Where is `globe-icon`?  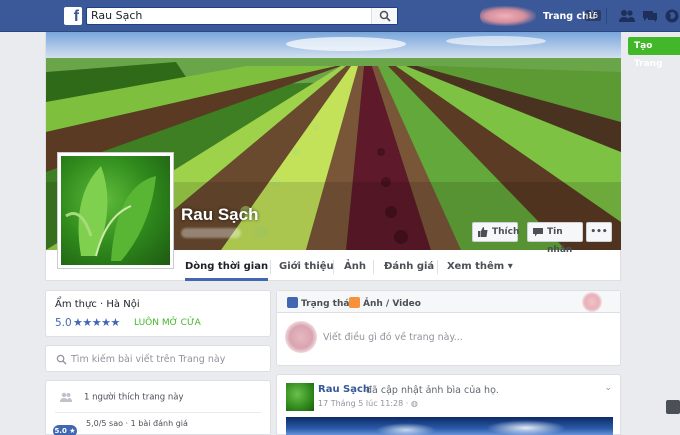 globe-icon is located at coordinates (672, 16).